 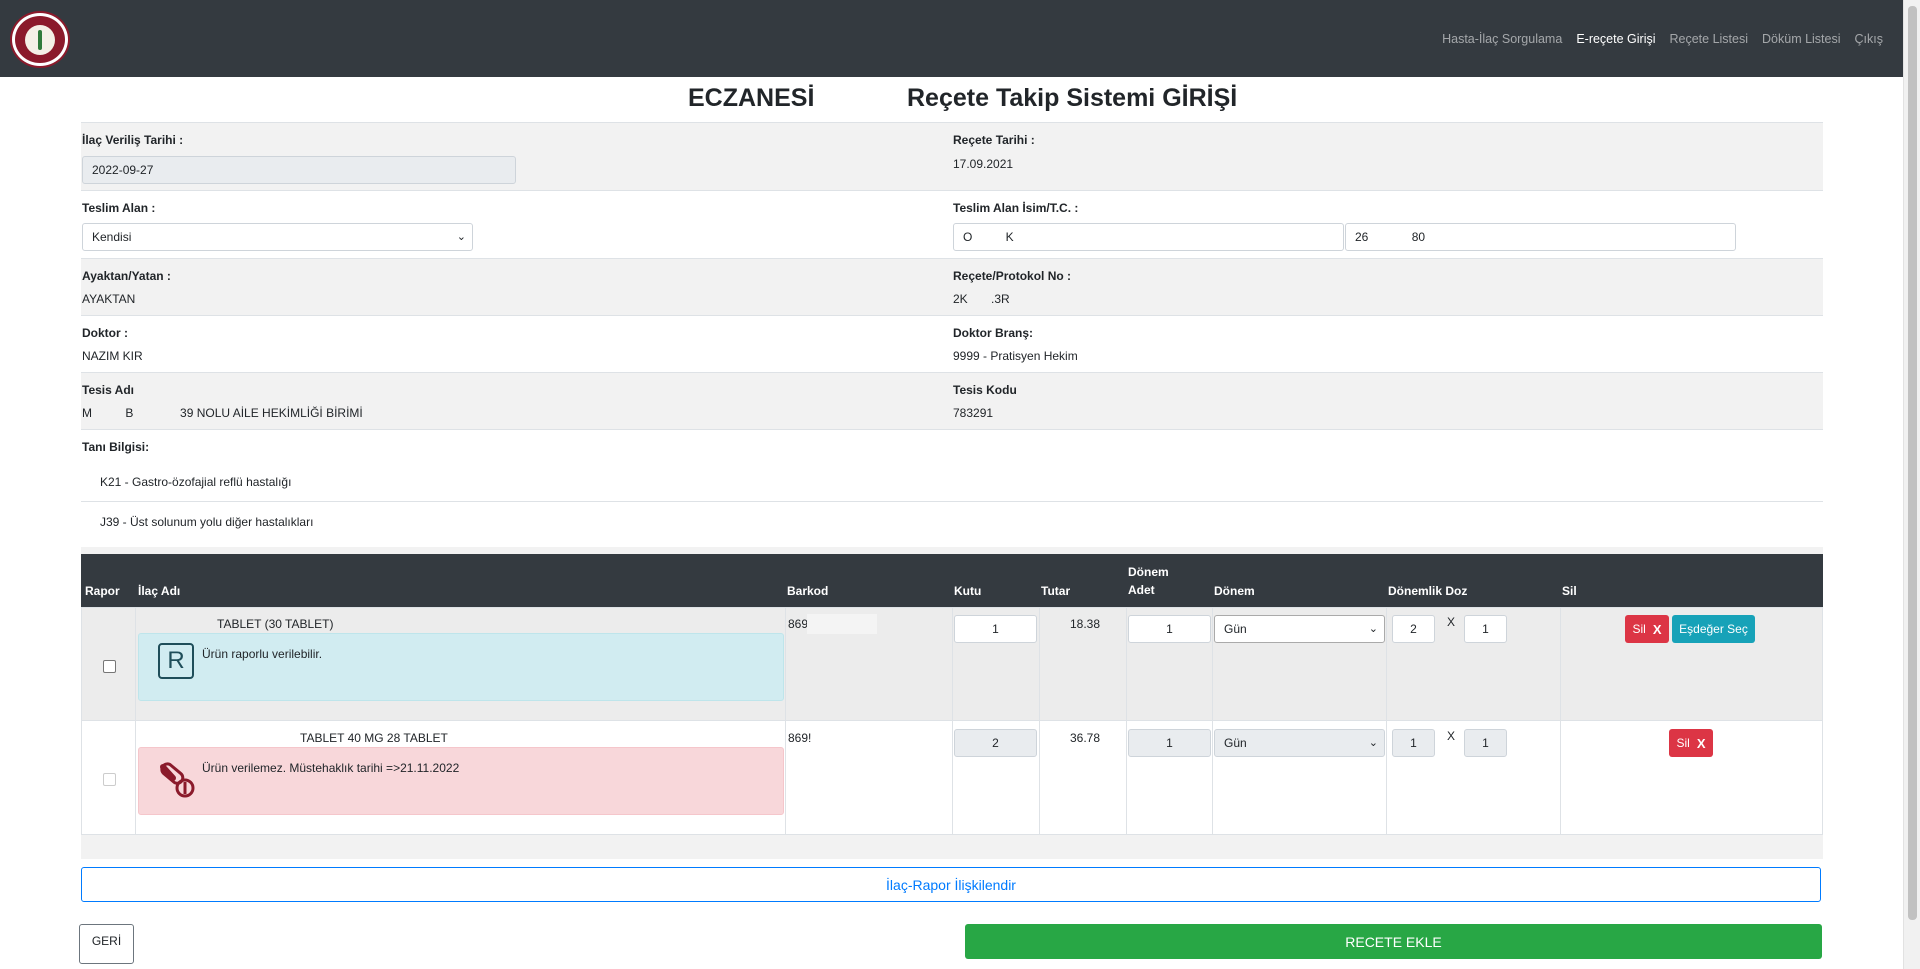 What do you see at coordinates (800, 738) in the screenshot?
I see `barkod-value: 869!` at bounding box center [800, 738].